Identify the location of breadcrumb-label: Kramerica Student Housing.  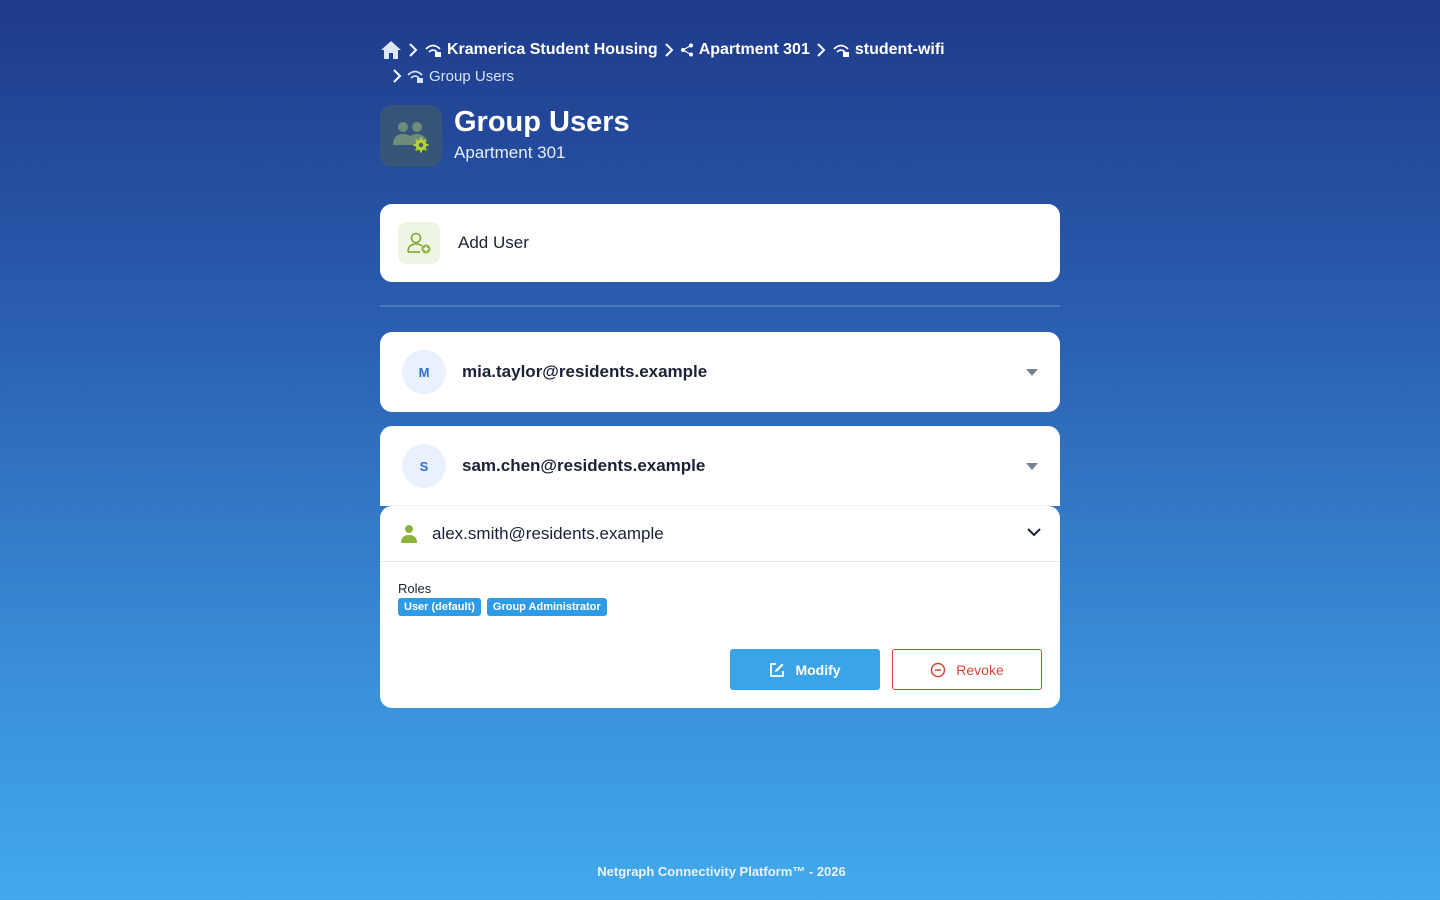
(552, 49).